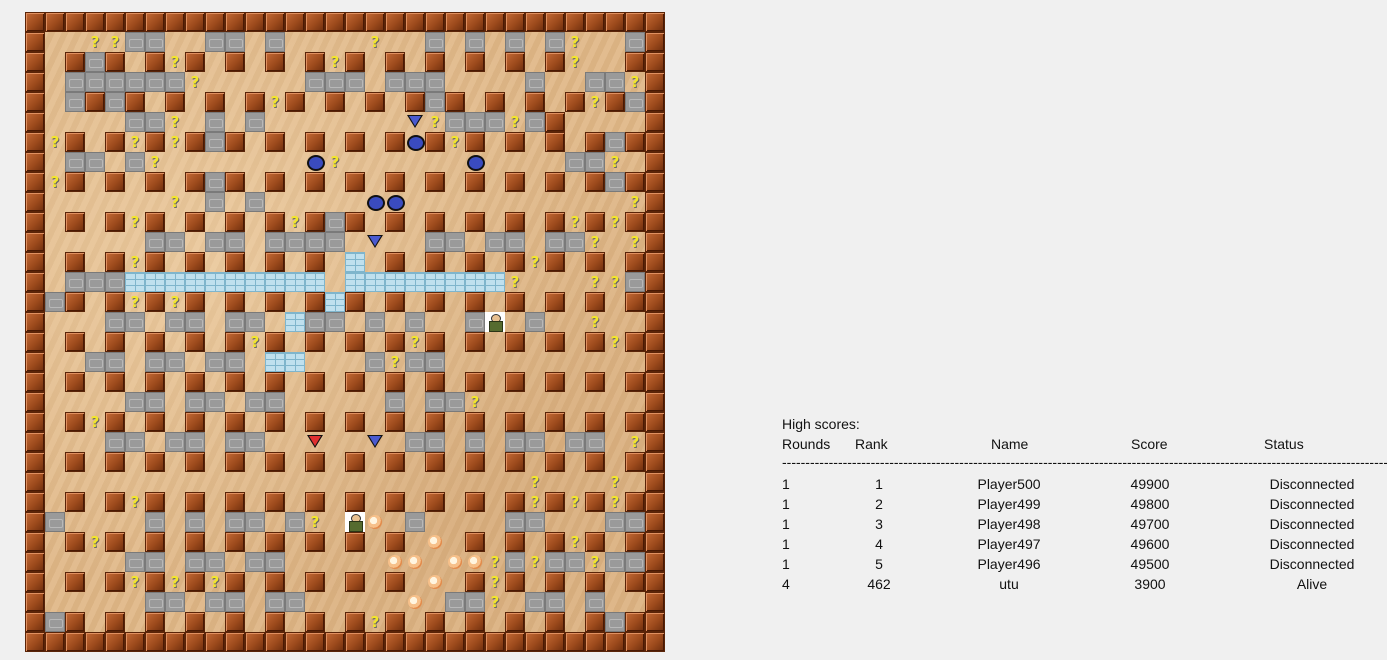 This screenshot has width=1387, height=660. Describe the element at coordinates (786, 504) in the screenshot. I see `score-rounds-cell: 1` at that location.